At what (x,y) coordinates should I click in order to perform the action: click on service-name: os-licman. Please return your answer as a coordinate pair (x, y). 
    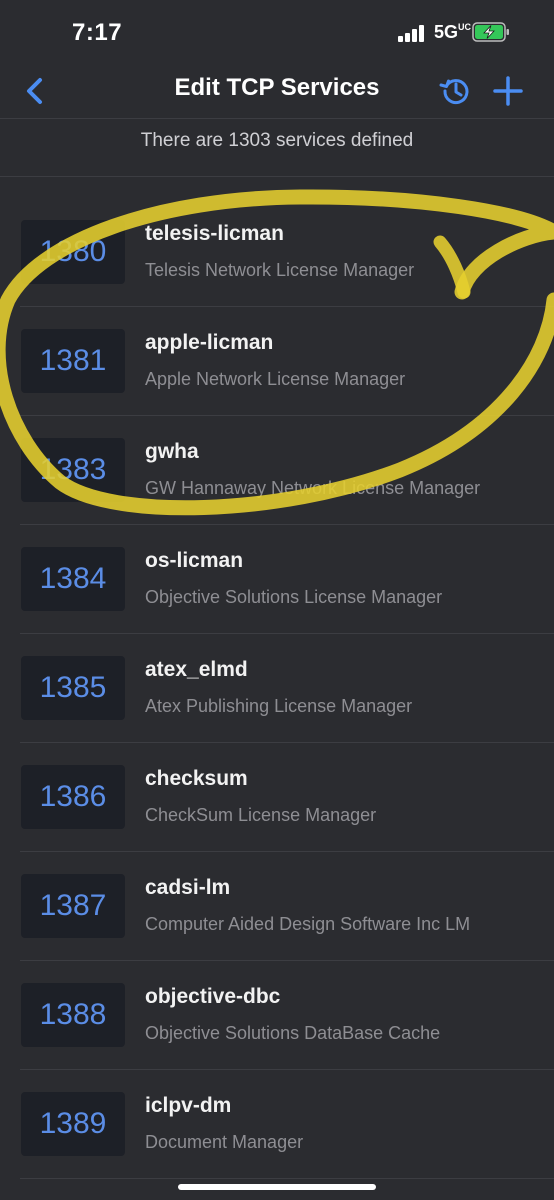
    Looking at the image, I should click on (194, 560).